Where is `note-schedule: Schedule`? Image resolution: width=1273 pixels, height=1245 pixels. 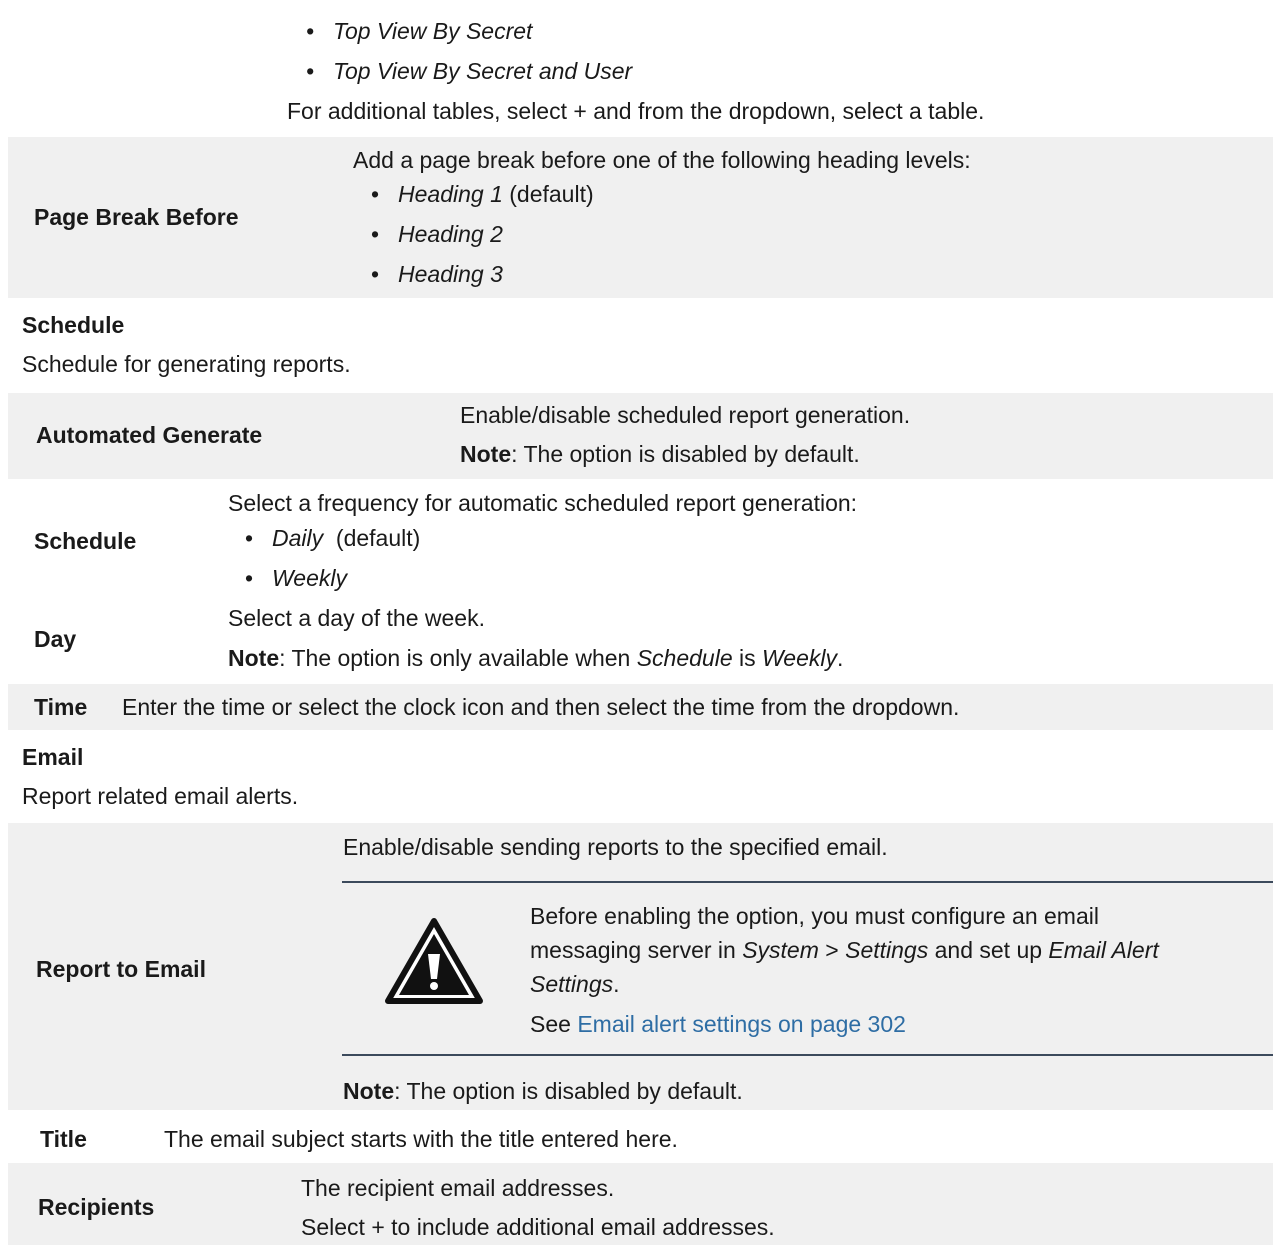
note-schedule: Schedule is located at coordinates (684, 658).